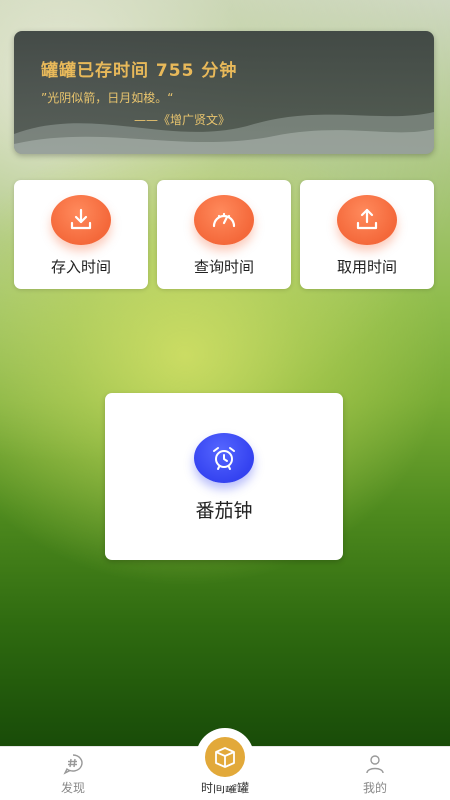 The image size is (450, 800). I want to click on alarm-clock-icon, so click(224, 458).